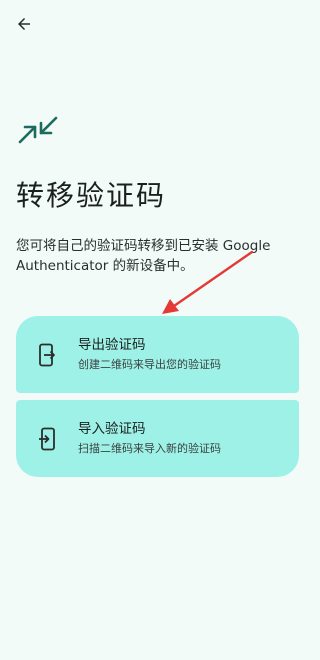 The height and width of the screenshot is (660, 320). What do you see at coordinates (38, 132) in the screenshot?
I see `compress-arrows-icon` at bounding box center [38, 132].